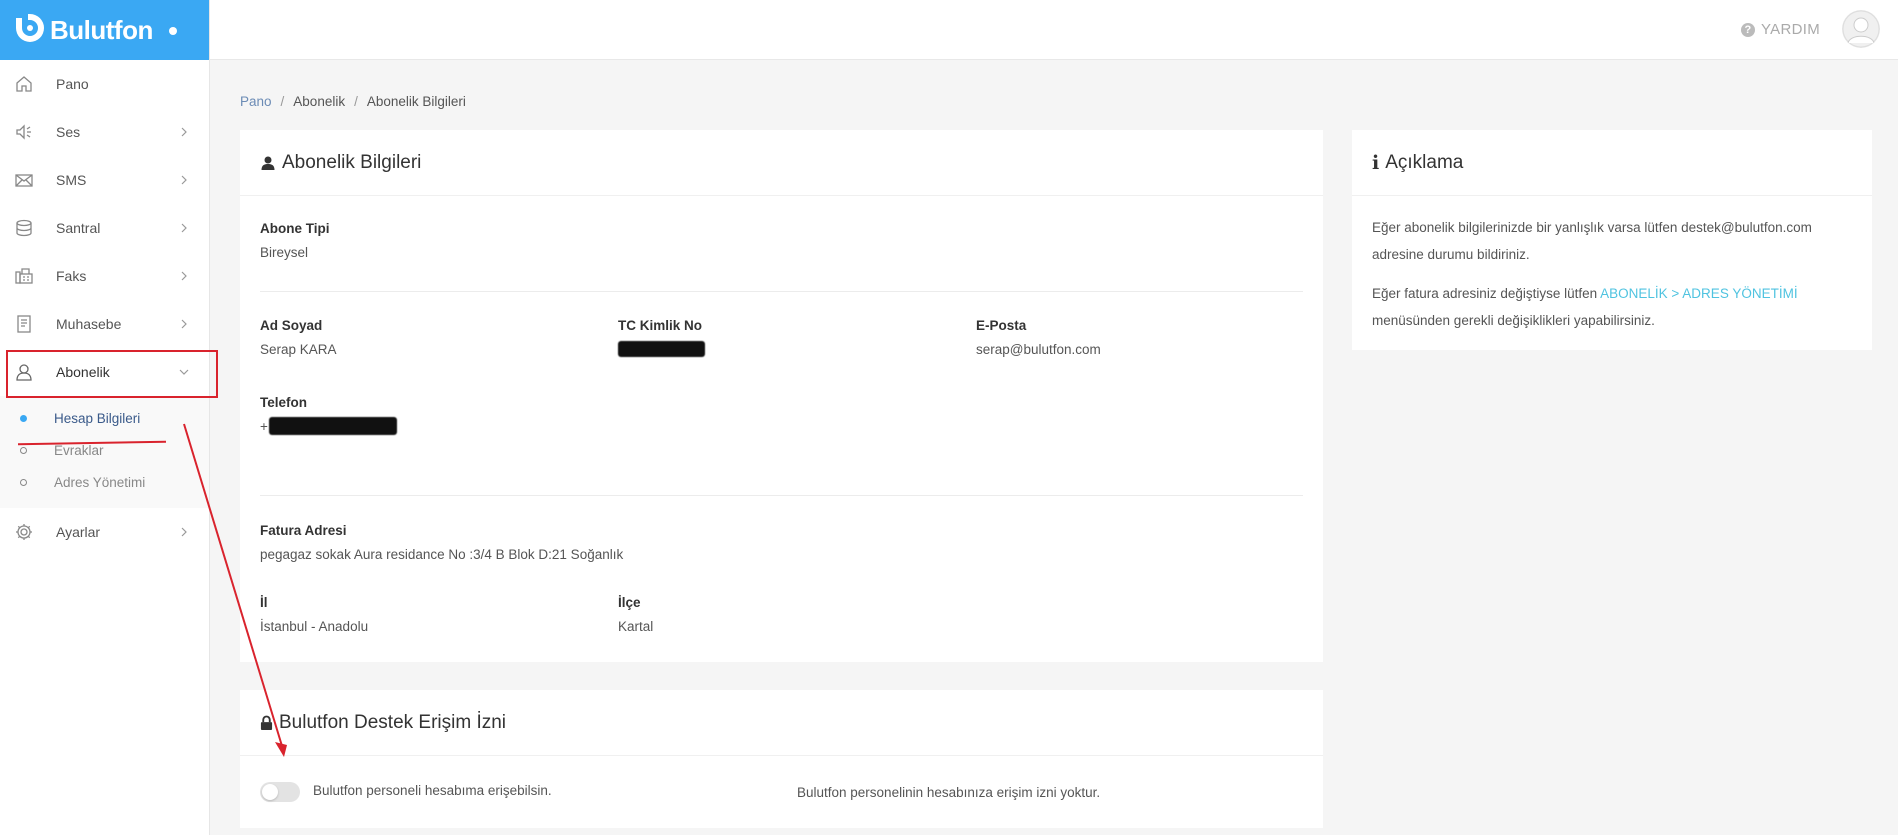 Image resolution: width=1898 pixels, height=835 pixels. What do you see at coordinates (24, 228) in the screenshot?
I see `database-icon` at bounding box center [24, 228].